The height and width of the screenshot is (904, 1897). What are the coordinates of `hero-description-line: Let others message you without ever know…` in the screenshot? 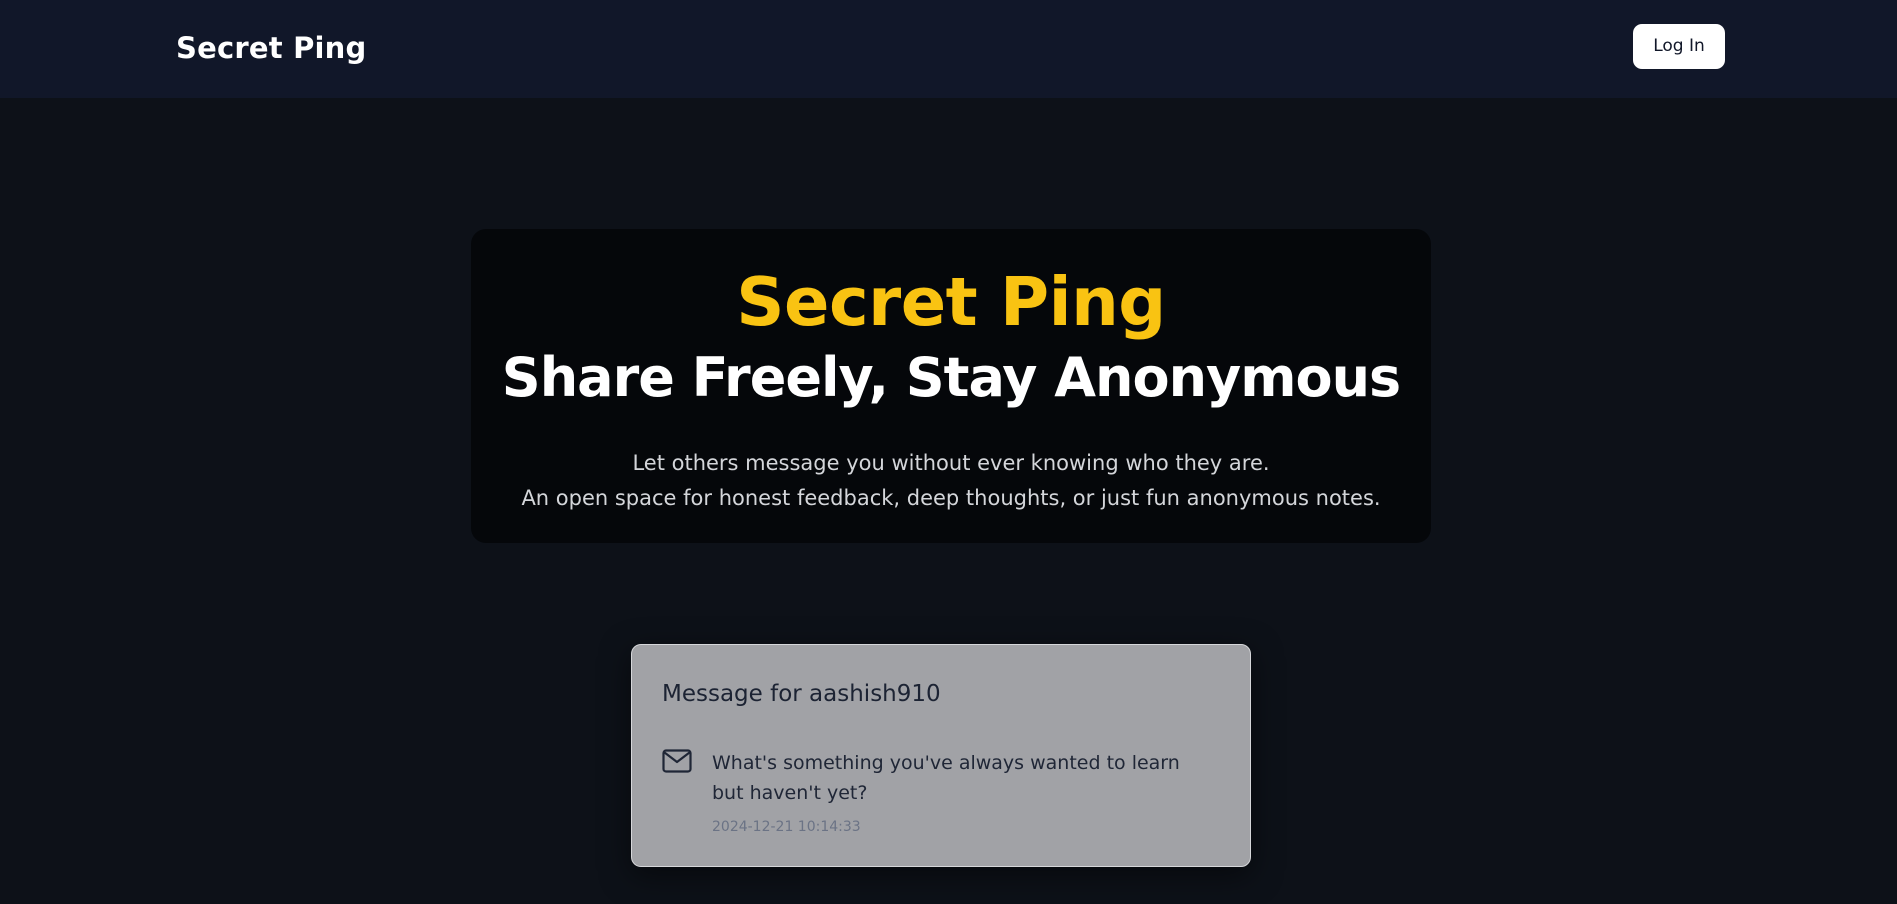 It's located at (951, 463).